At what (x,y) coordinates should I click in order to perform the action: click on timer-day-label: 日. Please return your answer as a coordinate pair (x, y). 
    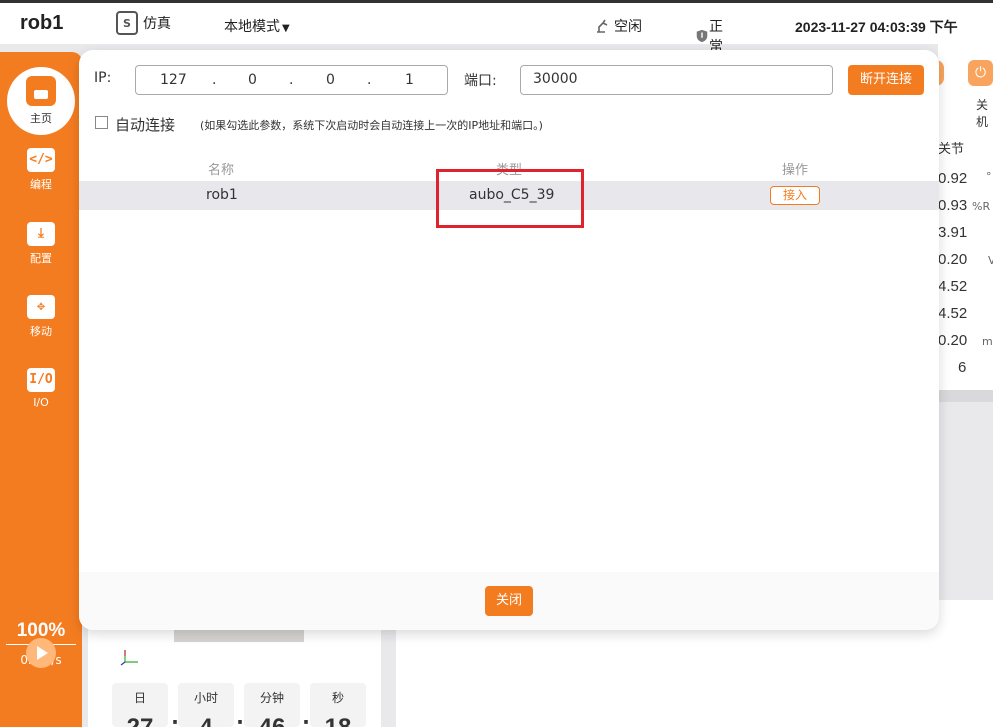
    Looking at the image, I should click on (139, 698).